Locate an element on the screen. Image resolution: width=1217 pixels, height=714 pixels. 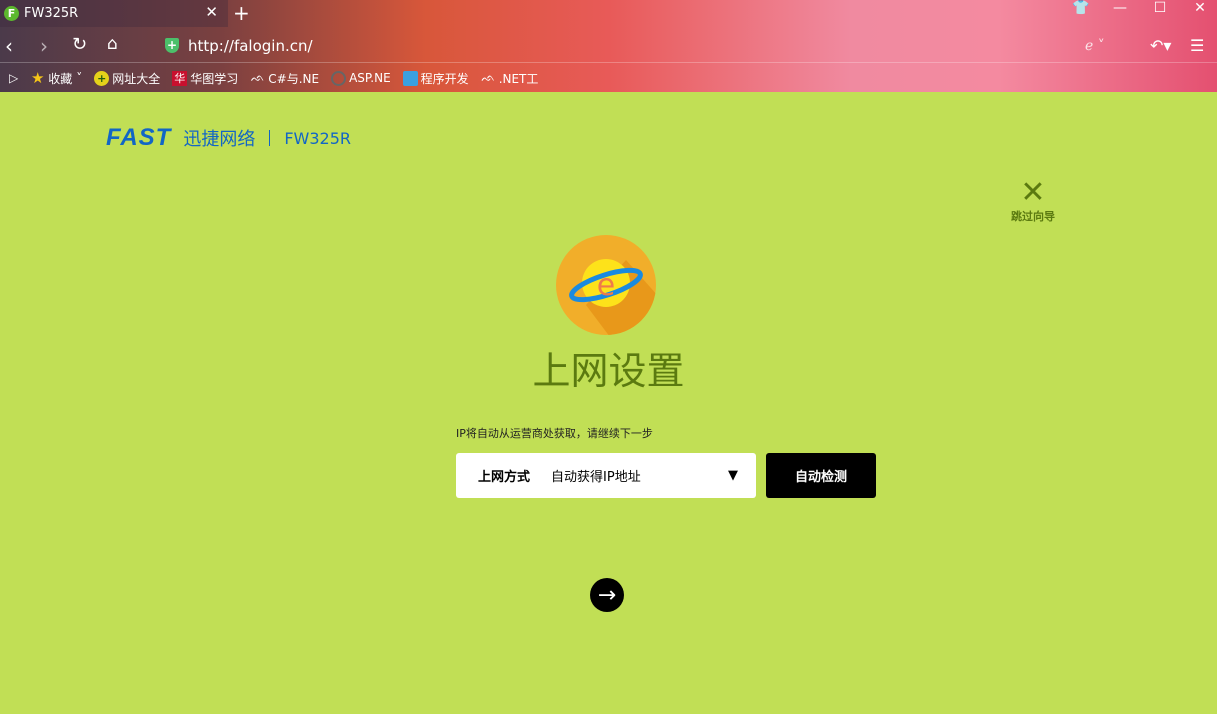
close-icon: ✕ is located at coordinates (1033, 192).